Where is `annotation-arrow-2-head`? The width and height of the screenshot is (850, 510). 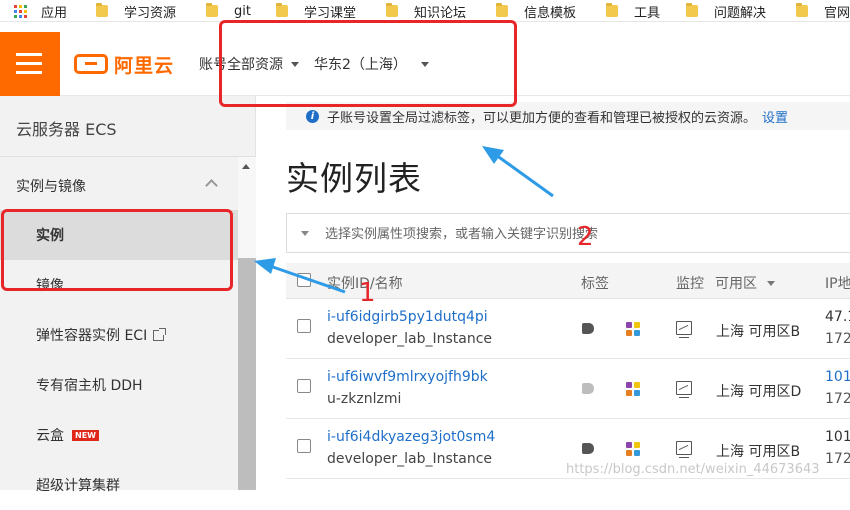 annotation-arrow-2-head is located at coordinates (493, 155).